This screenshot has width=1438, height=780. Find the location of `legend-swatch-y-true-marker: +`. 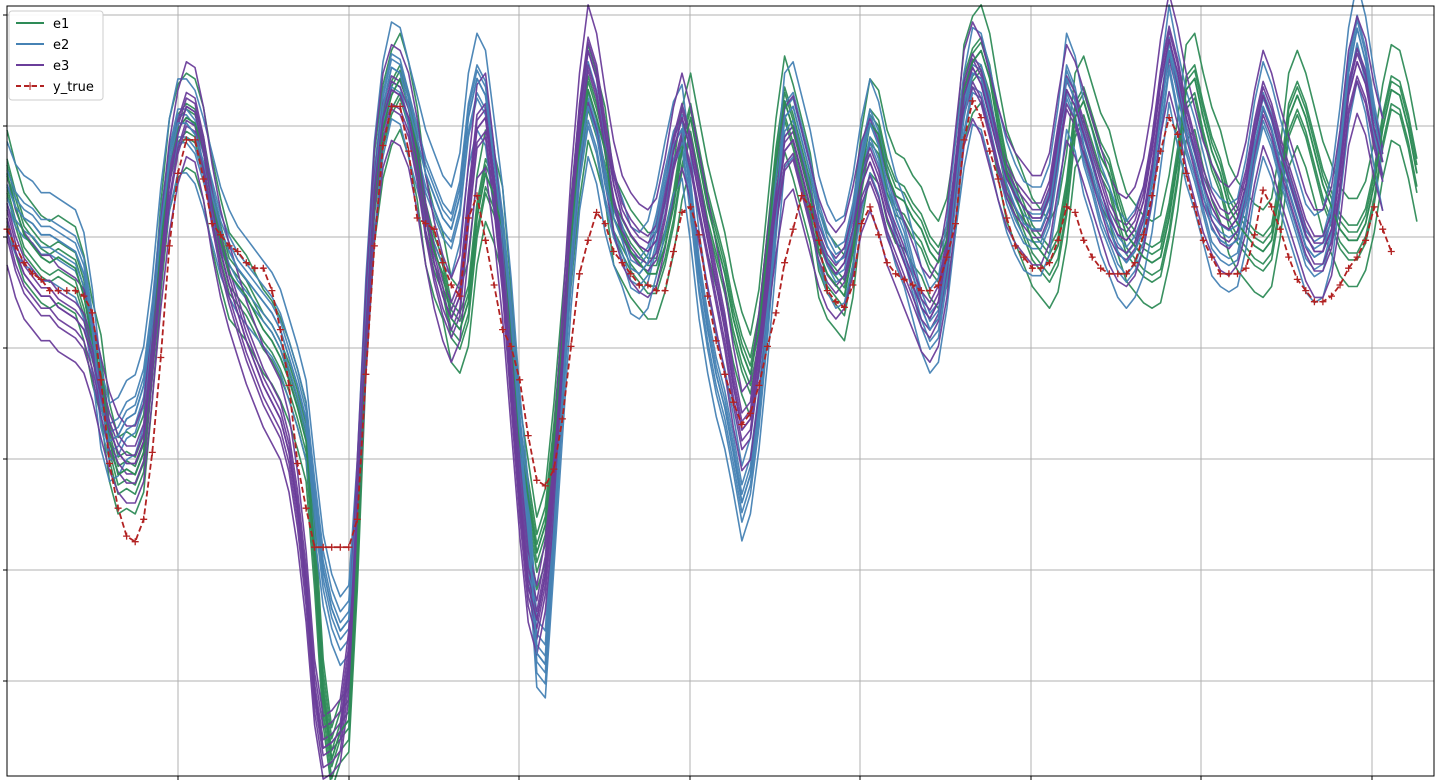

legend-swatch-y-true-marker: + is located at coordinates (30, 86).